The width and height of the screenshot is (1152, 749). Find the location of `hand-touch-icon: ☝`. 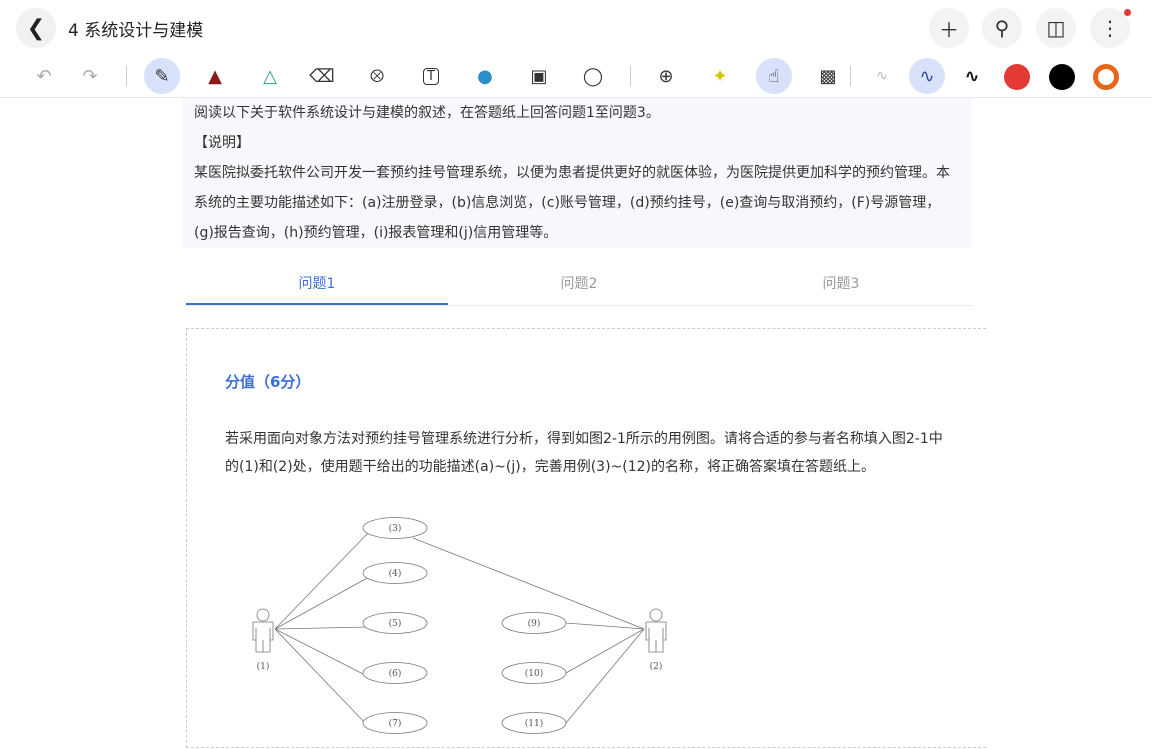

hand-touch-icon: ☝ is located at coordinates (774, 76).